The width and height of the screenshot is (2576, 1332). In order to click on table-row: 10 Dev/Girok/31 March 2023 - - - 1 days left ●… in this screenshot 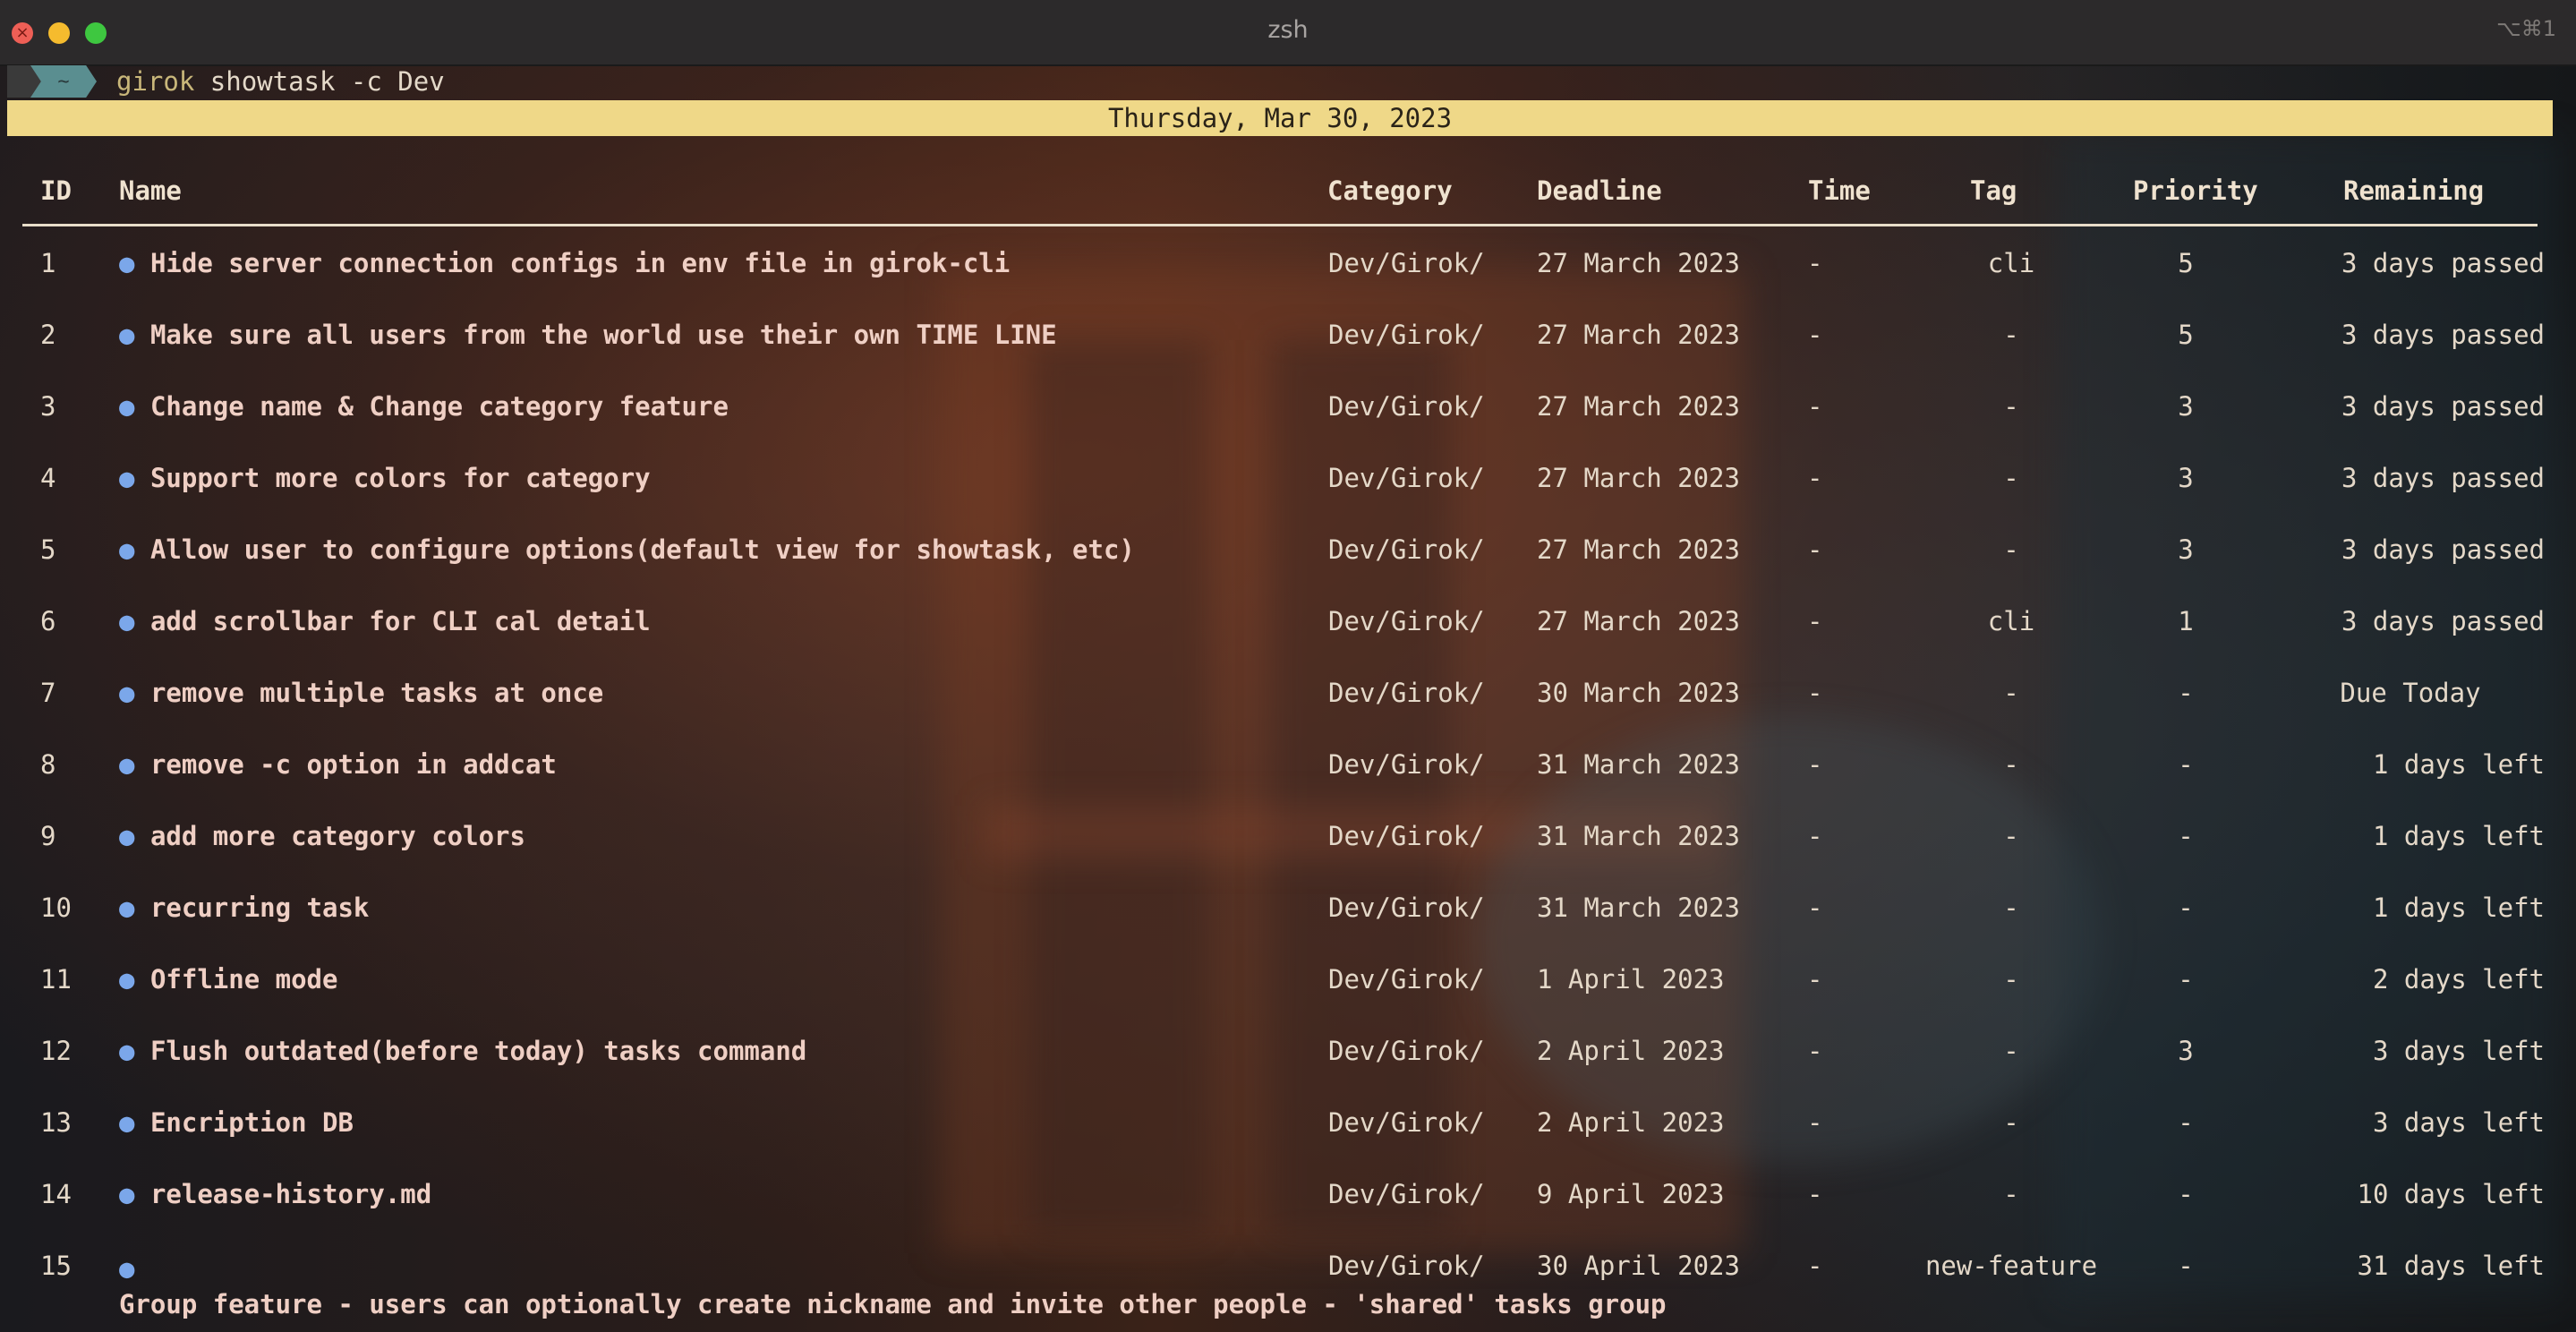, I will do `click(1283, 907)`.